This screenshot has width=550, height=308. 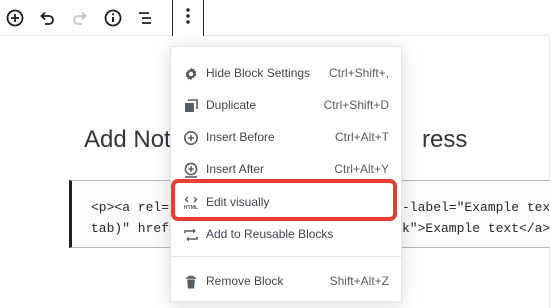 I want to click on menu-item-add-to-reusable-blocks: Add to Reusable Blocks, so click(x=287, y=234).